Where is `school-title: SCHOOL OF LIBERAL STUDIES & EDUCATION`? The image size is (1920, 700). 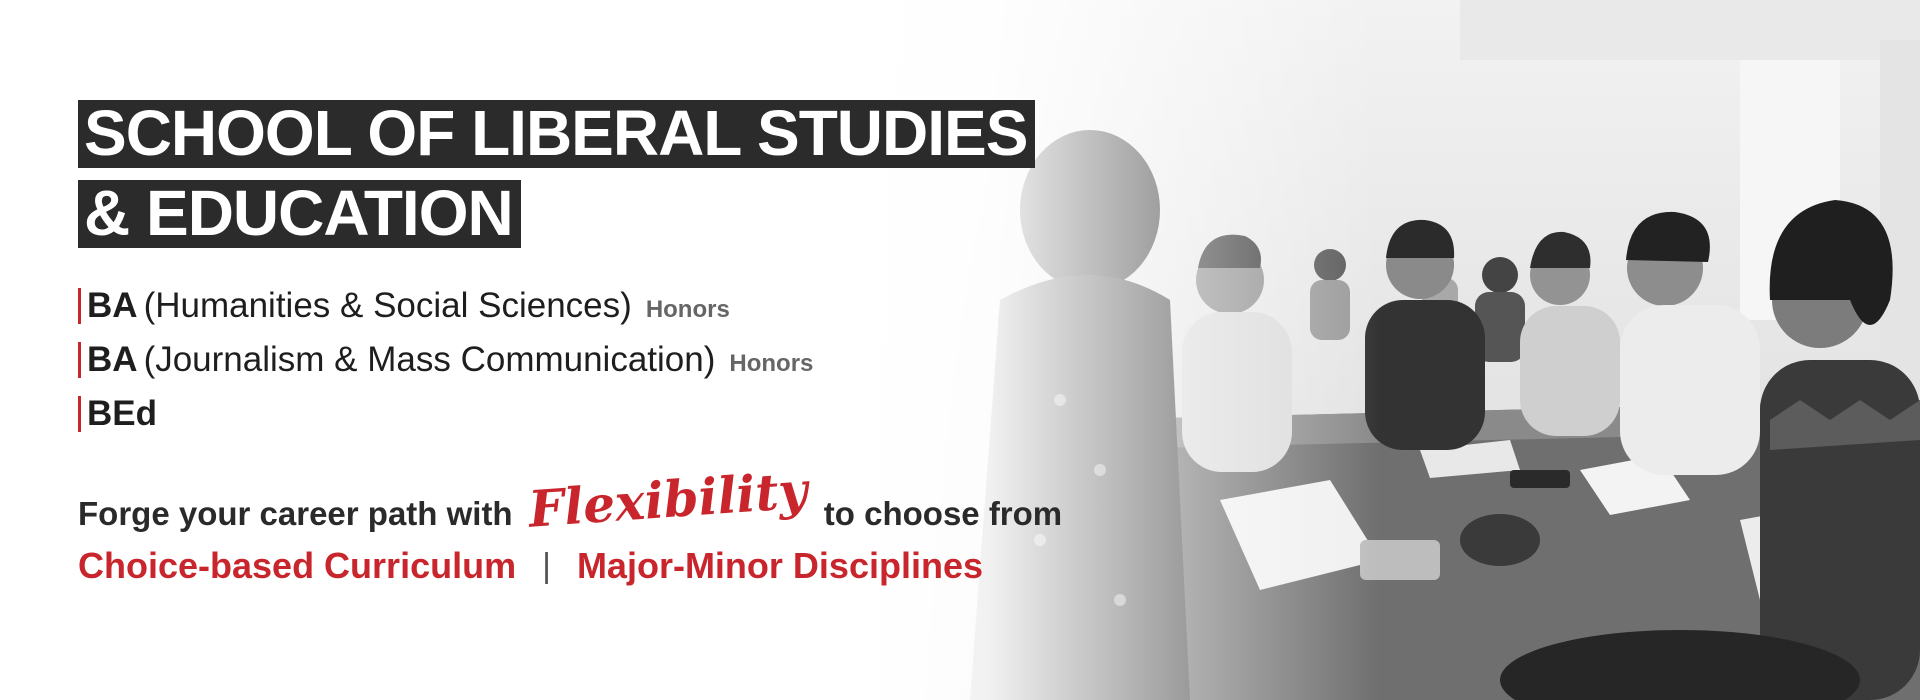 school-title: SCHOOL OF LIBERAL STUDIES & EDUCATION is located at coordinates (578, 174).